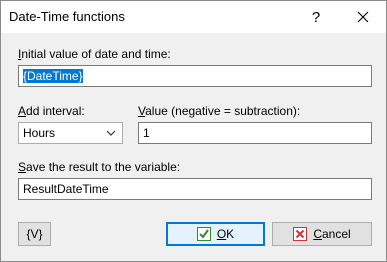  I want to click on variables-button: {V}, so click(34, 234).